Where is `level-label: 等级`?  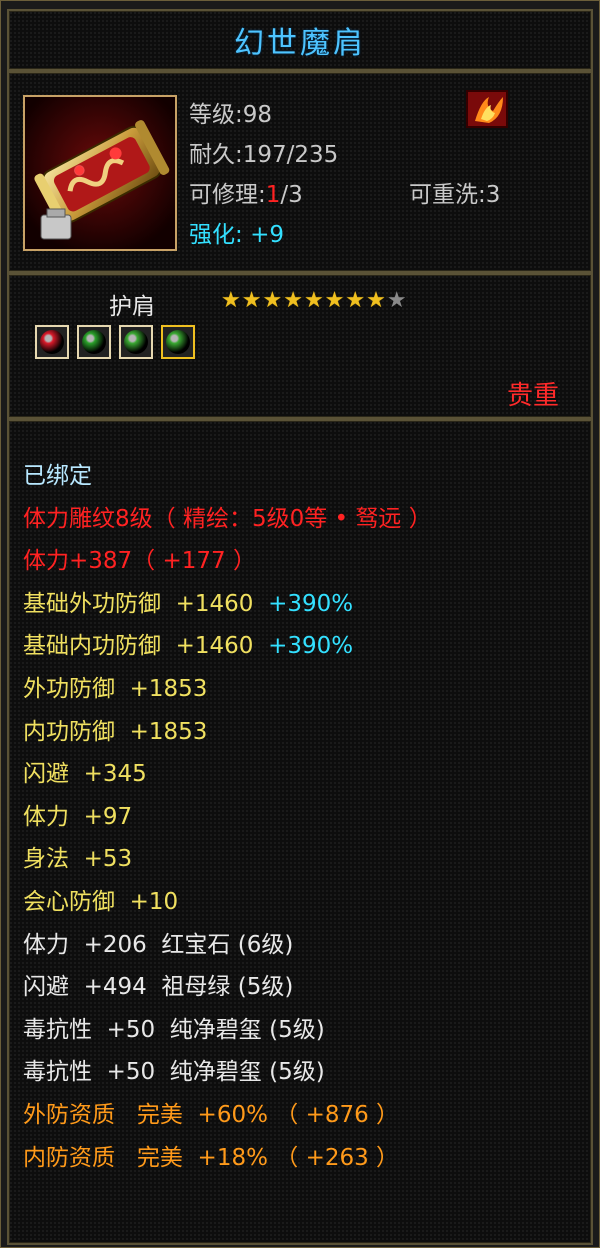
level-label: 等级 is located at coordinates (212, 115).